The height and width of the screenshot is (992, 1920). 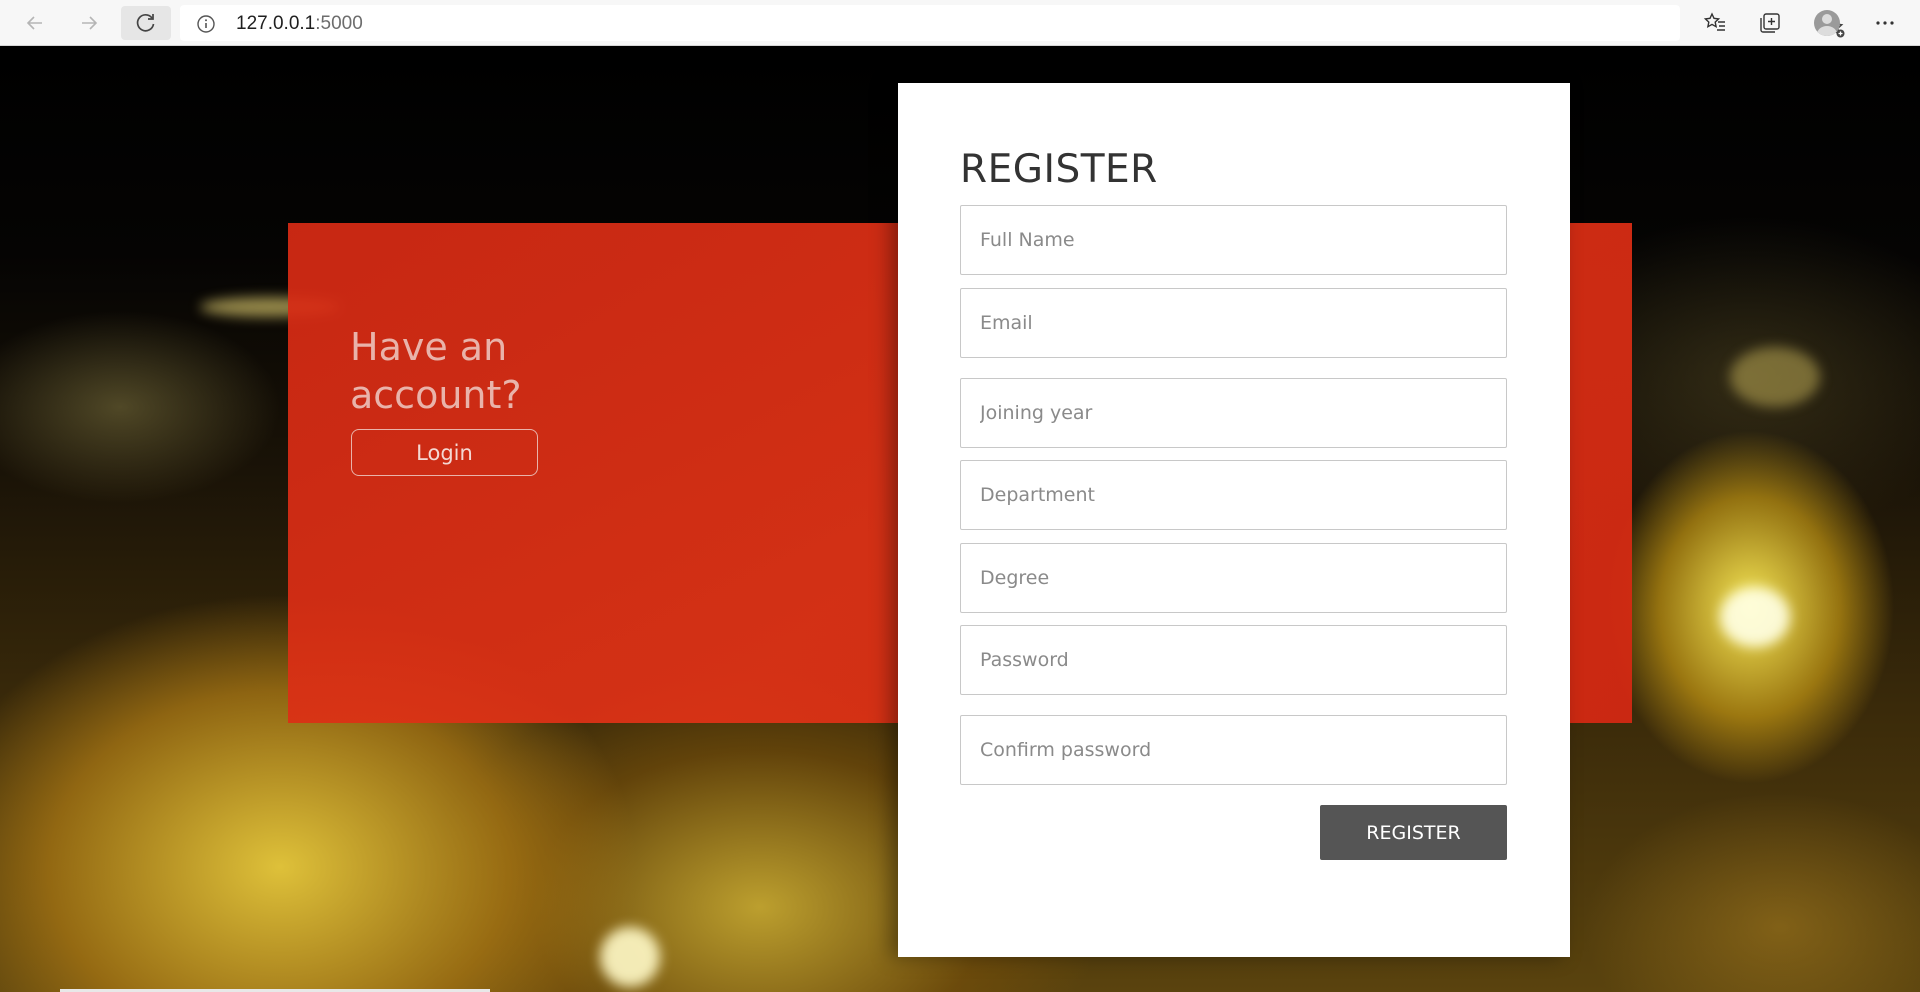 I want to click on avatar, so click(x=1827, y=23).